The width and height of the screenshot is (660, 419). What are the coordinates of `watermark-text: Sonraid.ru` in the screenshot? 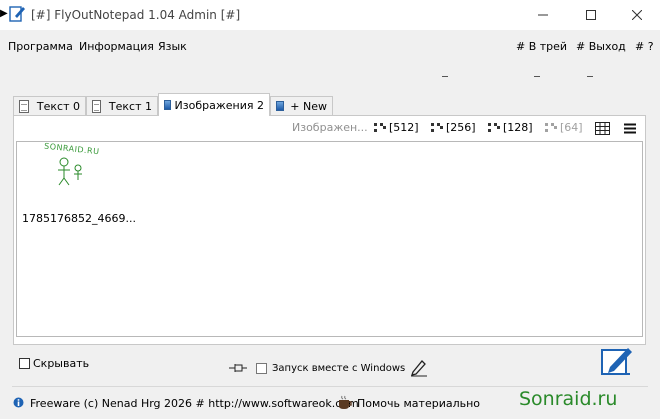 It's located at (568, 399).